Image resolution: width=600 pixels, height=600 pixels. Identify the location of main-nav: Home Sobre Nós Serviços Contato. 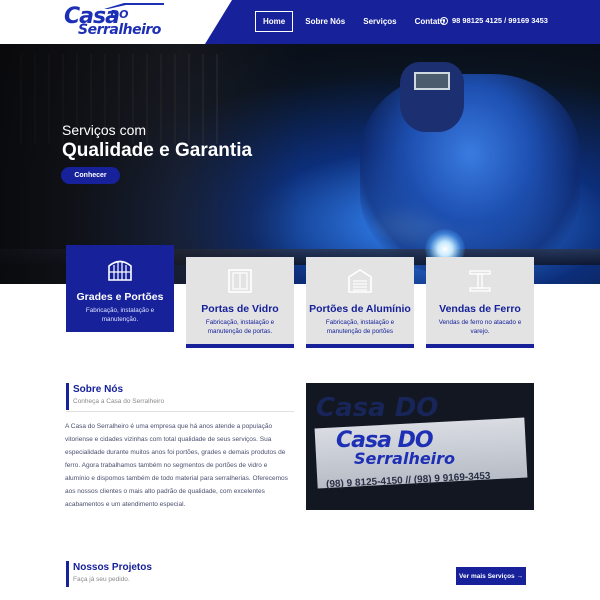
(356, 21).